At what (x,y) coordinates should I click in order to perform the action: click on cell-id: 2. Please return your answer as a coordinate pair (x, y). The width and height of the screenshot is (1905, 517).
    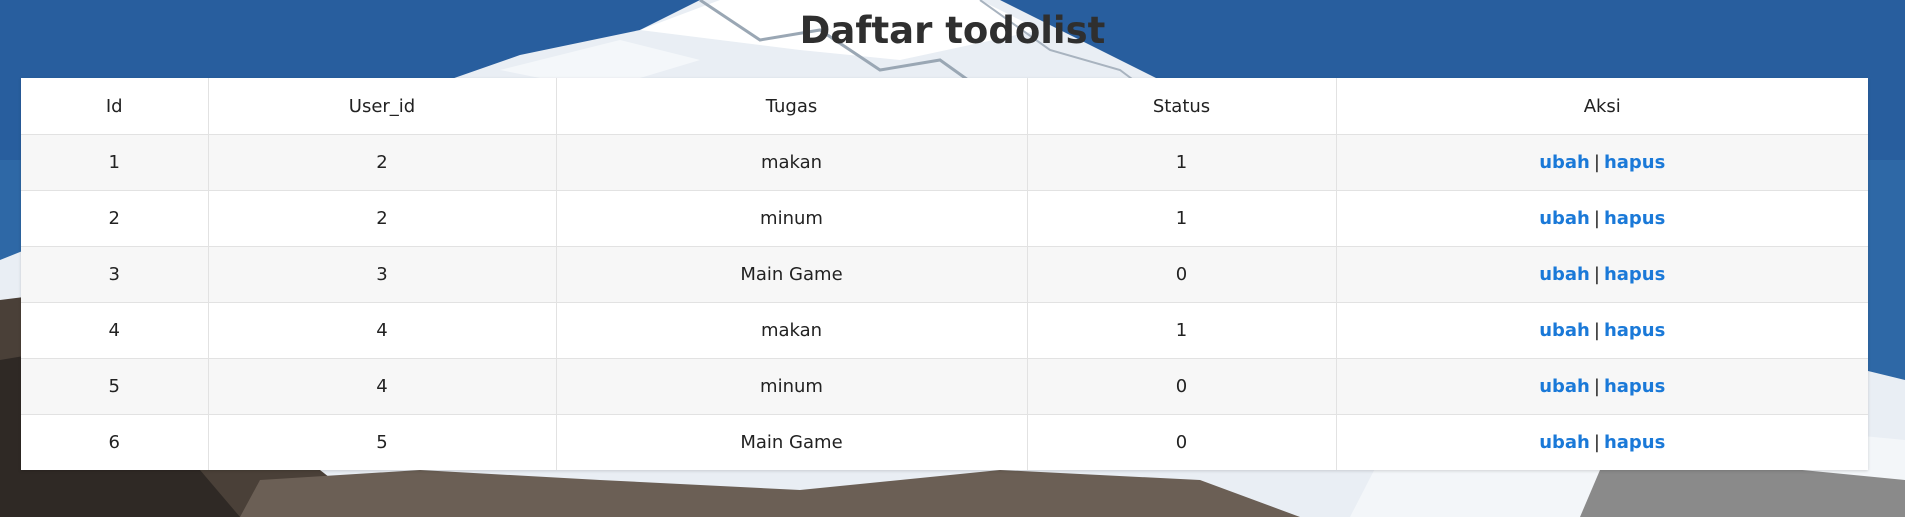
    Looking at the image, I should click on (115, 218).